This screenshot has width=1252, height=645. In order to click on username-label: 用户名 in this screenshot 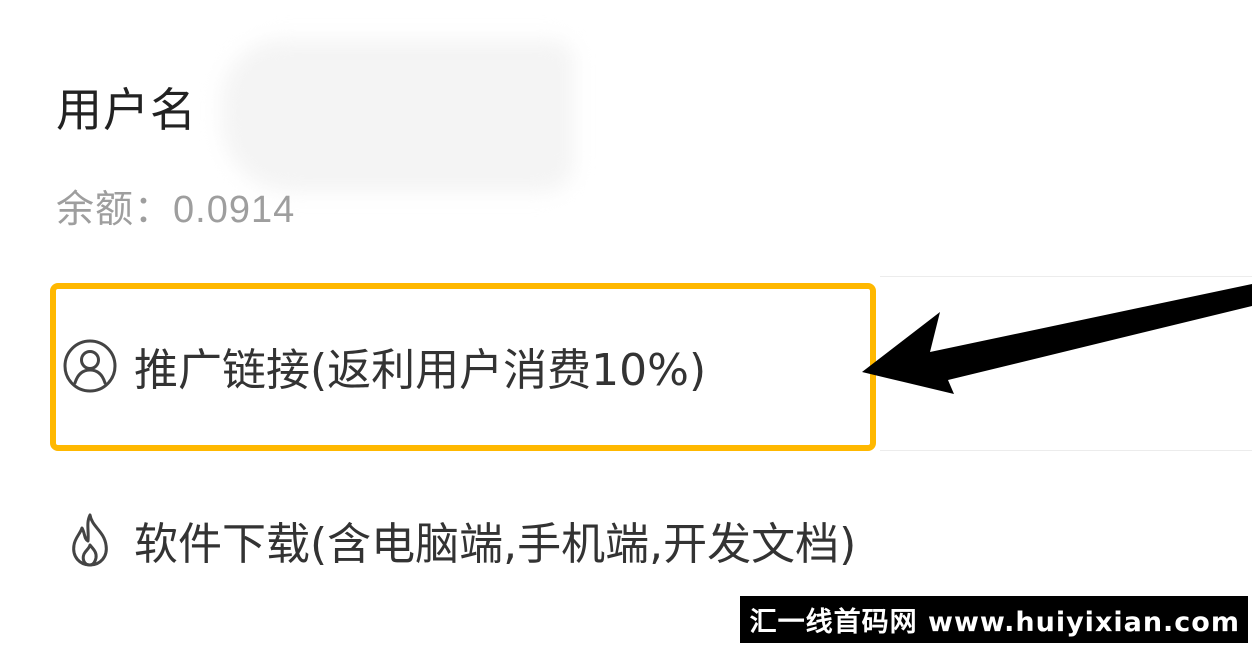, I will do `click(126, 110)`.